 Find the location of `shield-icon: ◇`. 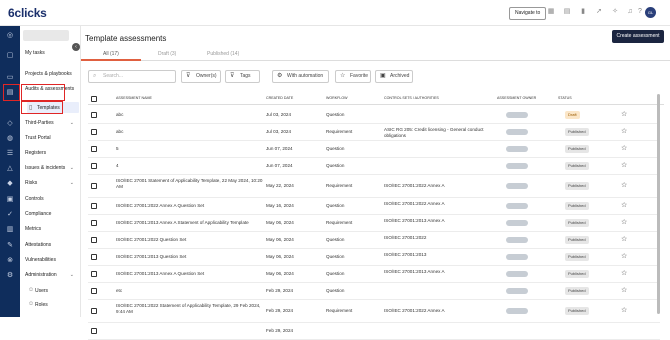

shield-icon: ◇ is located at coordinates (10, 124).